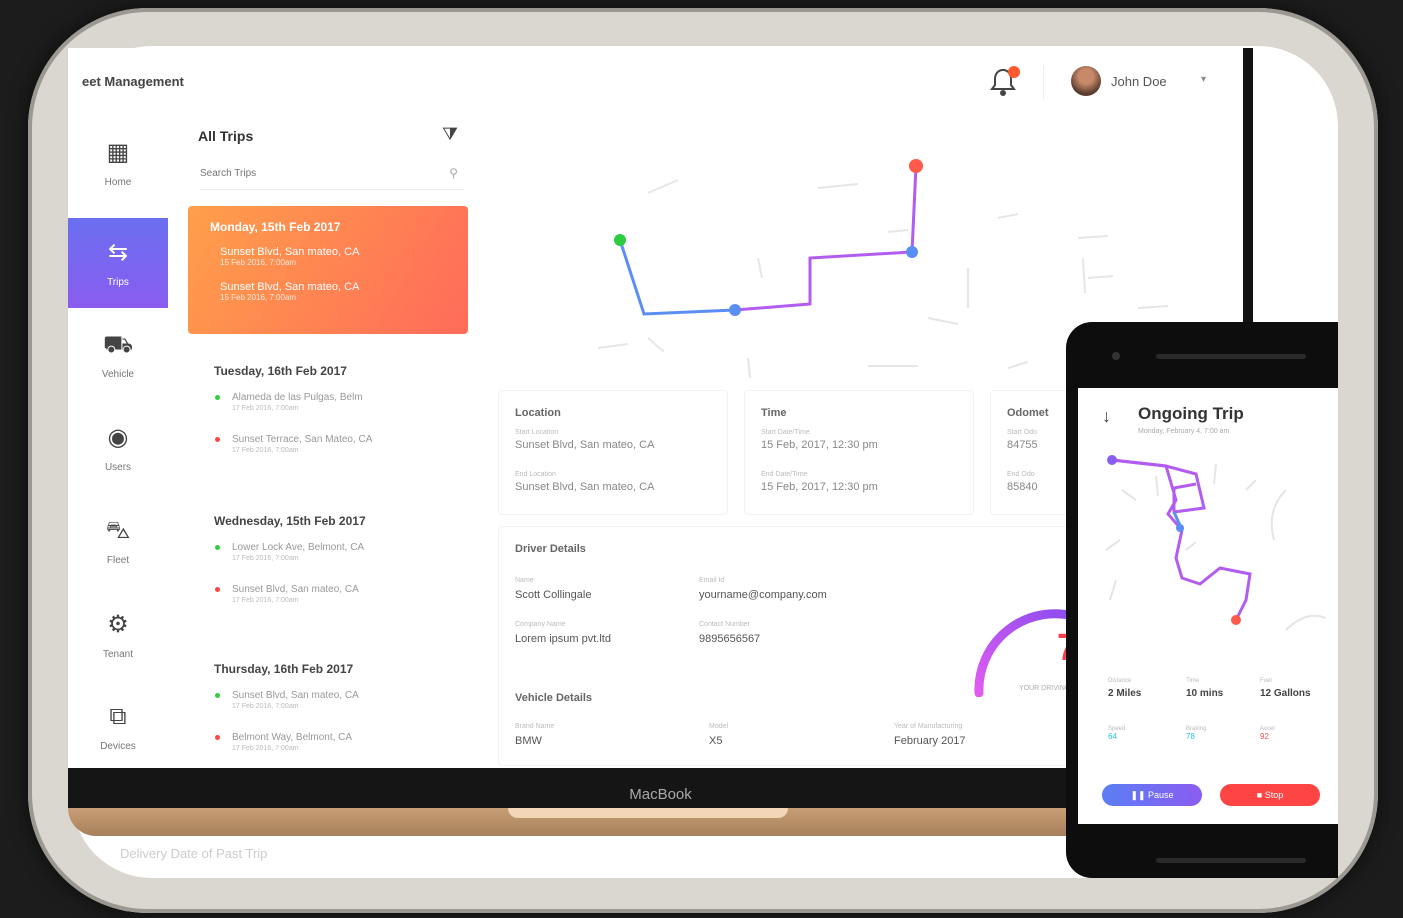 The width and height of the screenshot is (1403, 918). Describe the element at coordinates (194, 853) in the screenshot. I see `below-text: Delivery Date of Past Trip` at that location.